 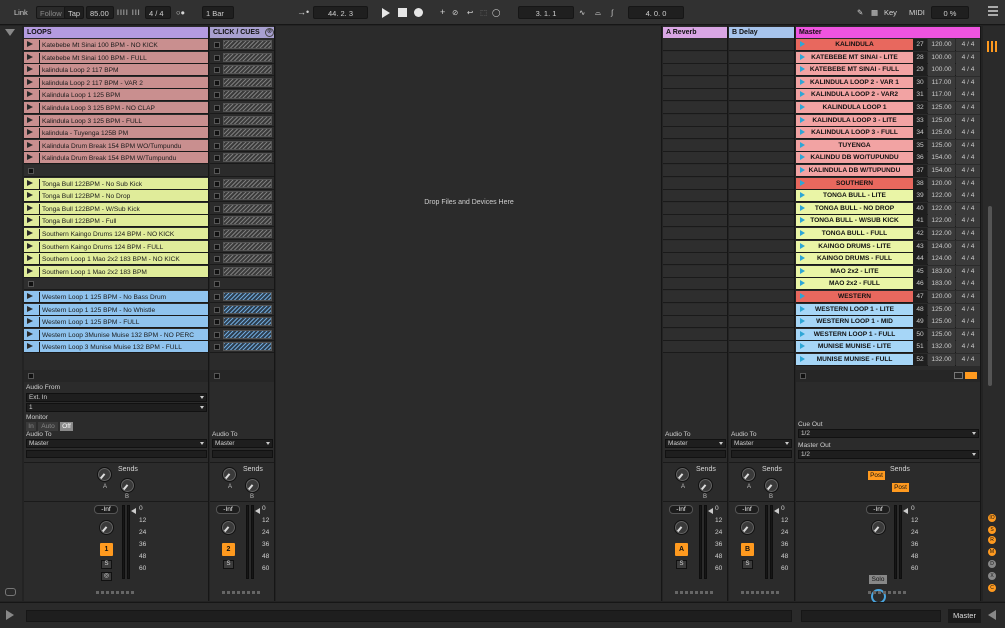 I want to click on scene-tempo: 122.00, so click(x=941, y=196).